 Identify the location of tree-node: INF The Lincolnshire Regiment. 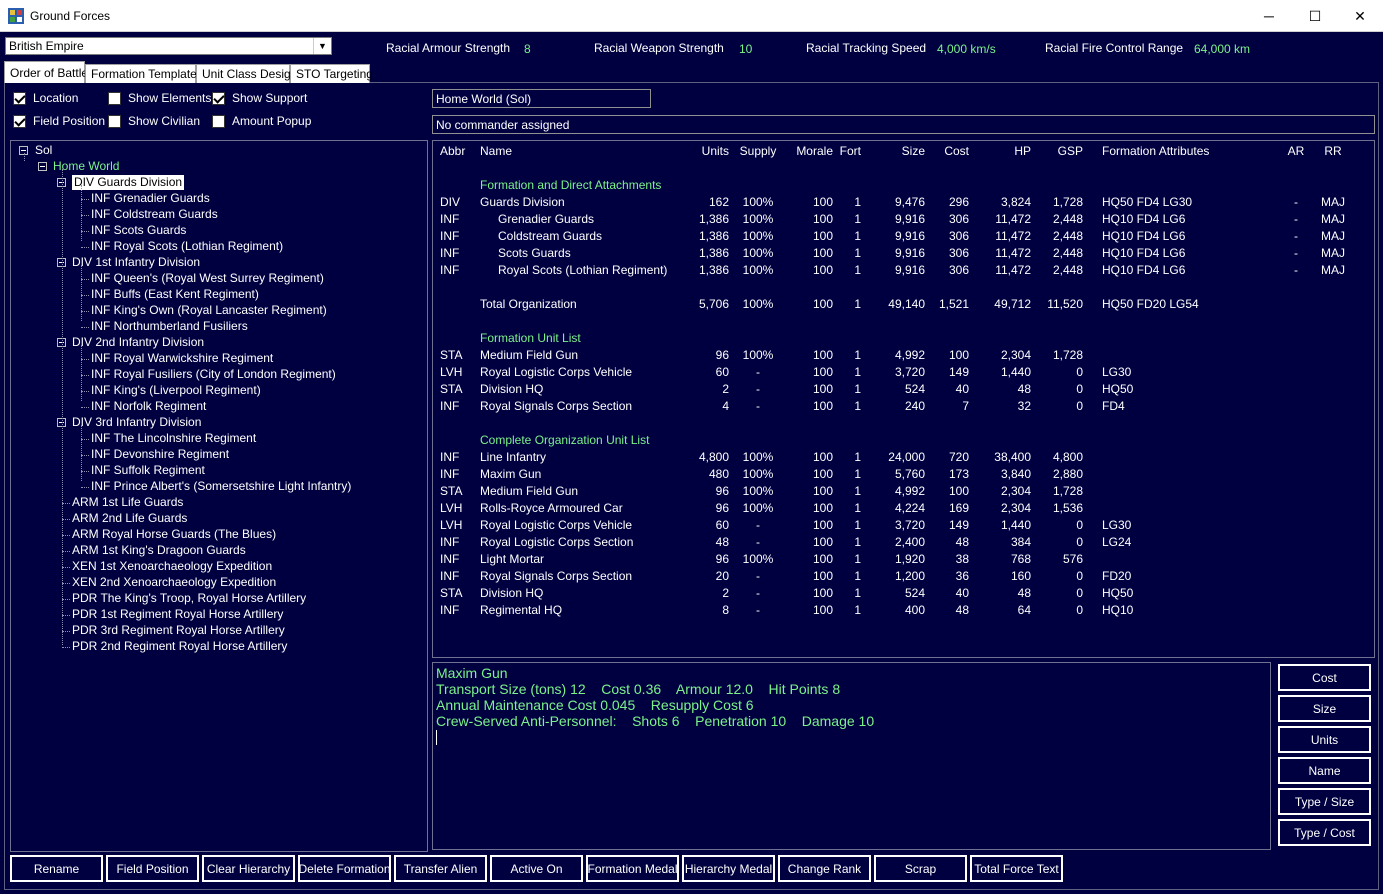
(173, 438).